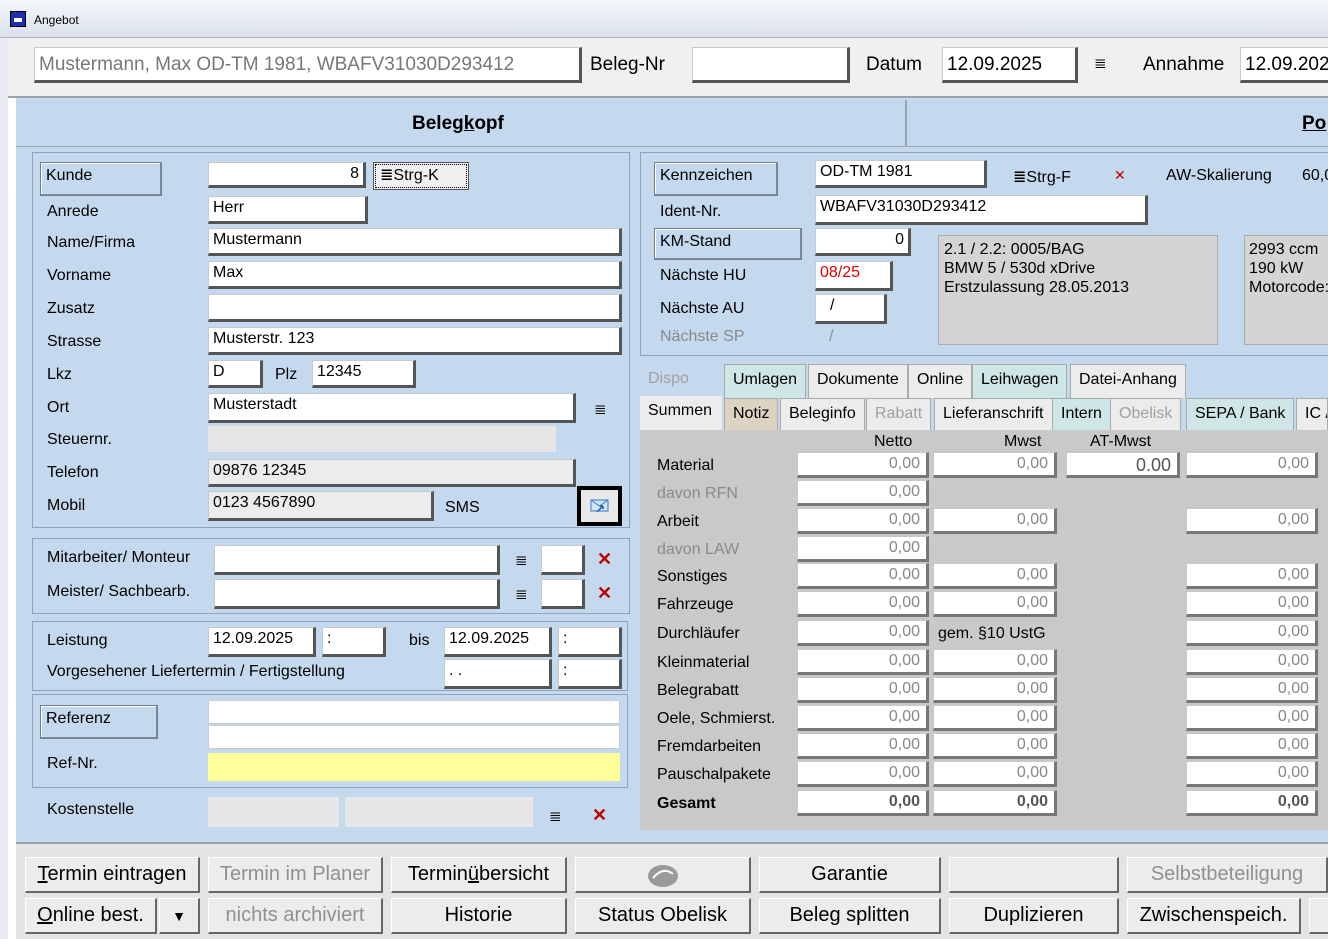  I want to click on kostenstelle-clear-icon: ✕, so click(599, 815).